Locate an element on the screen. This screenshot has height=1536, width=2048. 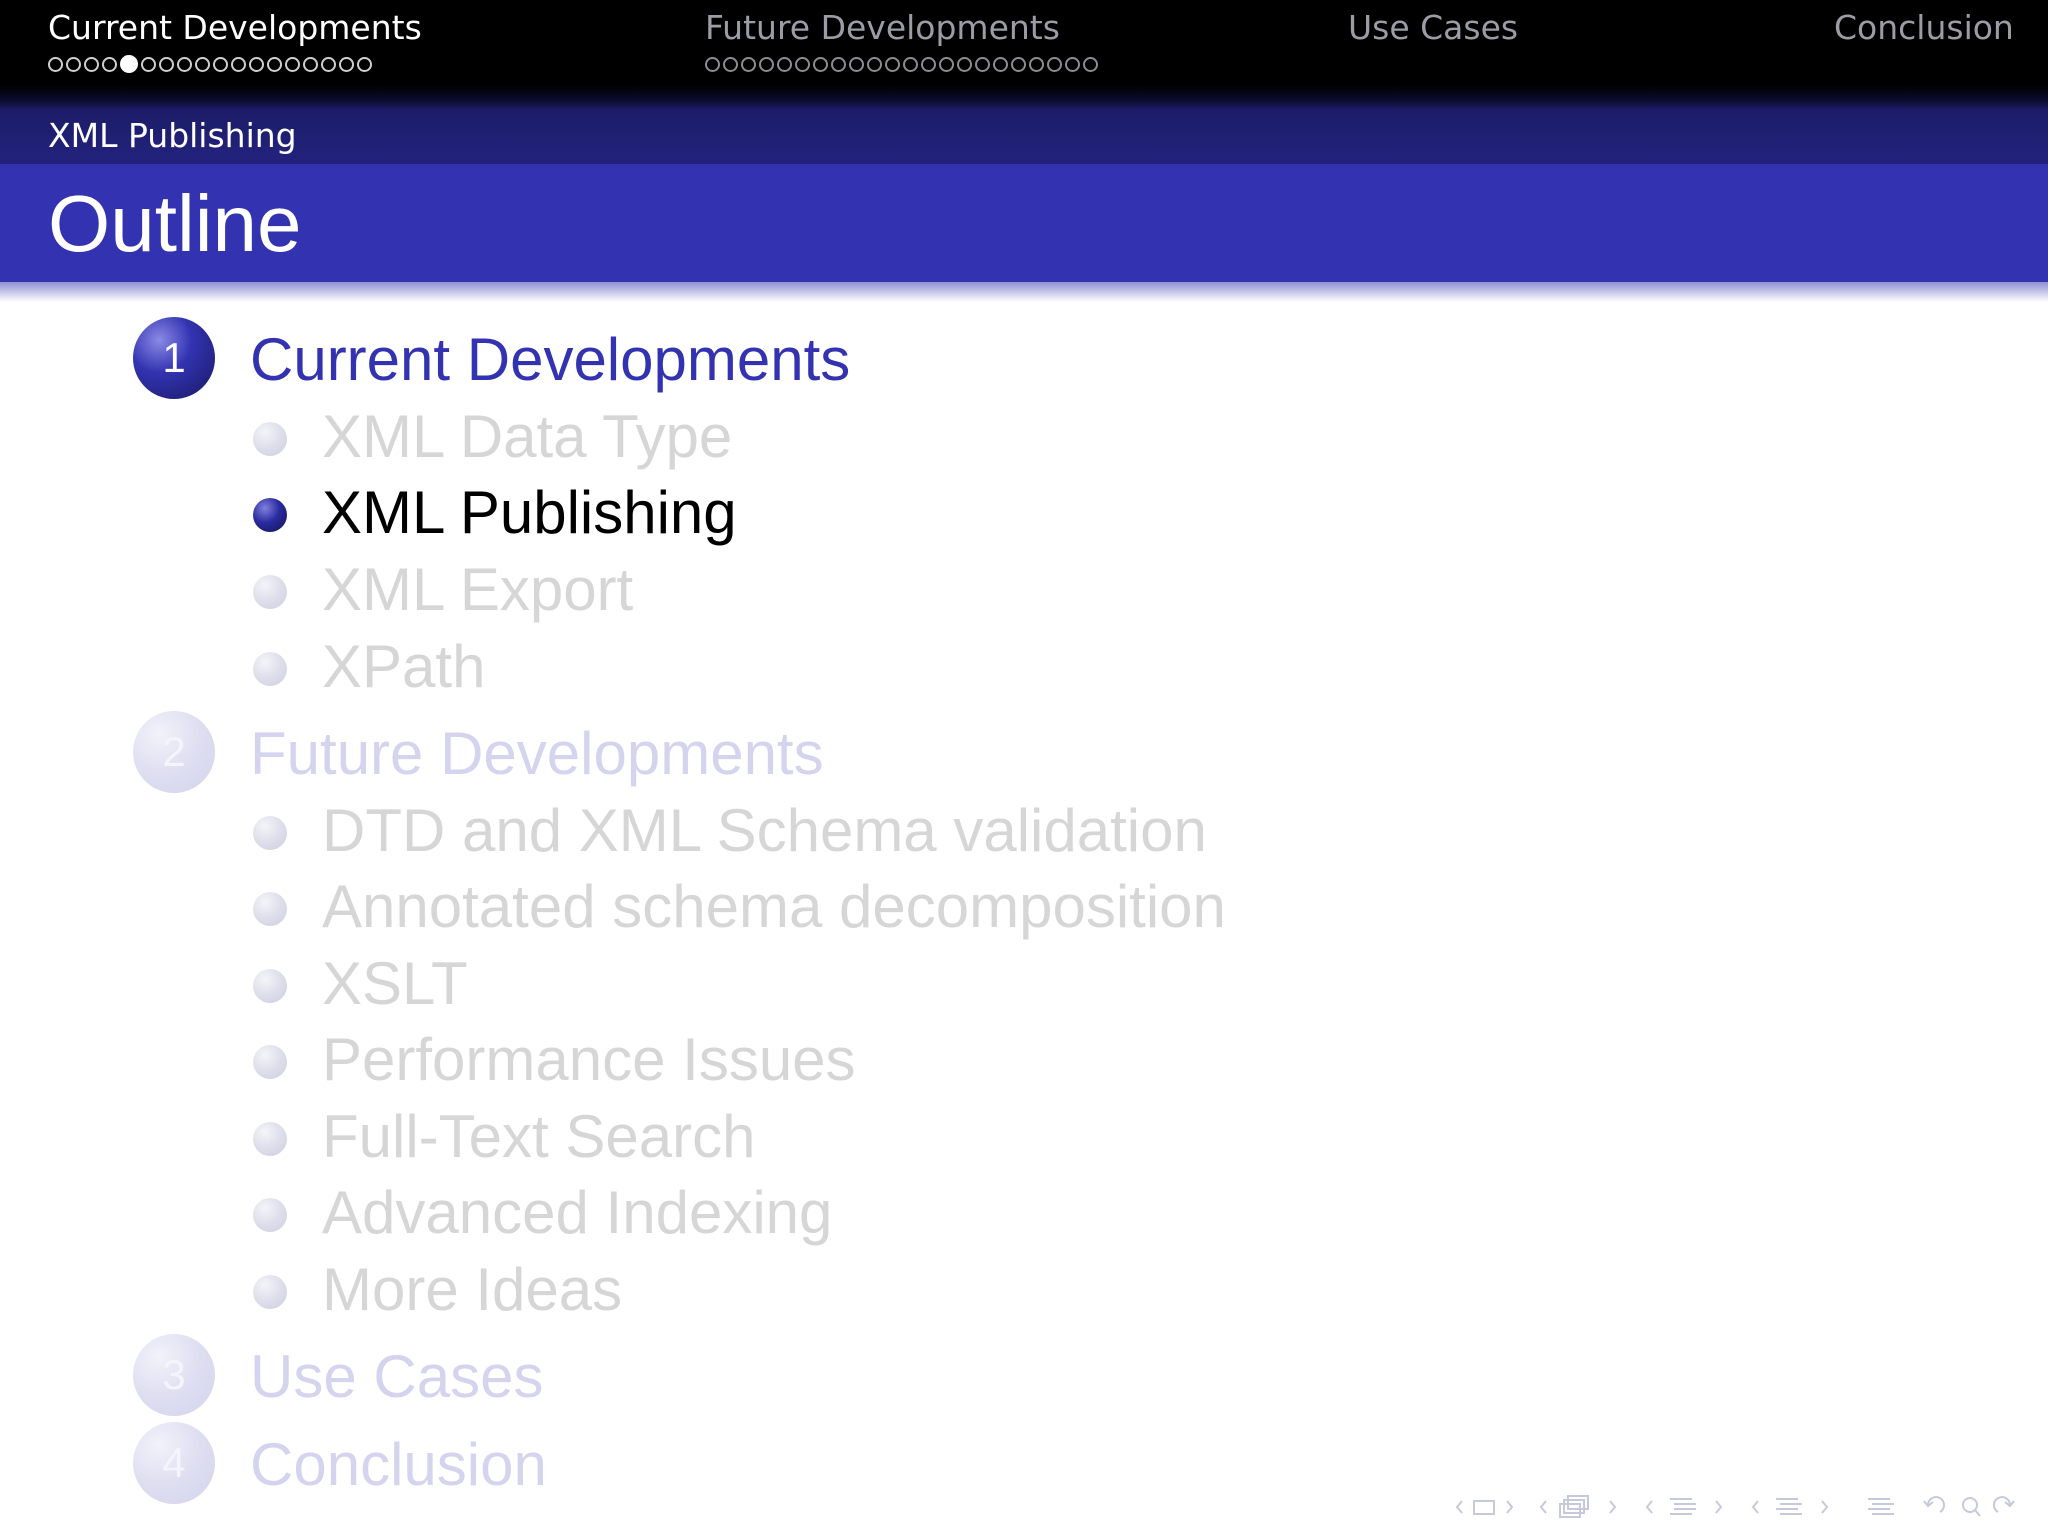
nav-section-current-developments: Current Developments is located at coordinates (235, 41).